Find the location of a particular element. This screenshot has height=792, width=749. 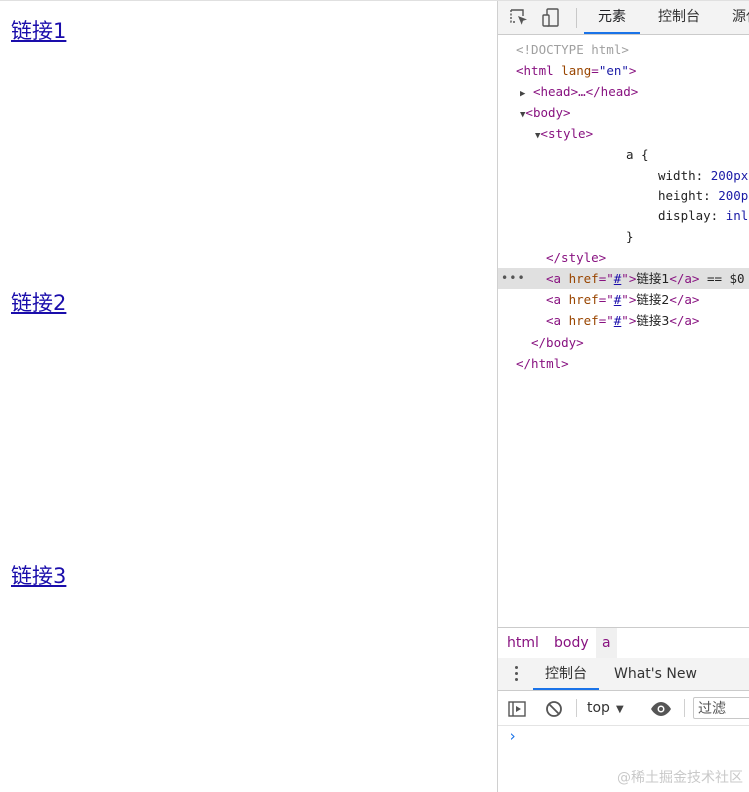

tree-row-a-1: ••• <a href="#">链接1</a> == $0 is located at coordinates (623, 278).